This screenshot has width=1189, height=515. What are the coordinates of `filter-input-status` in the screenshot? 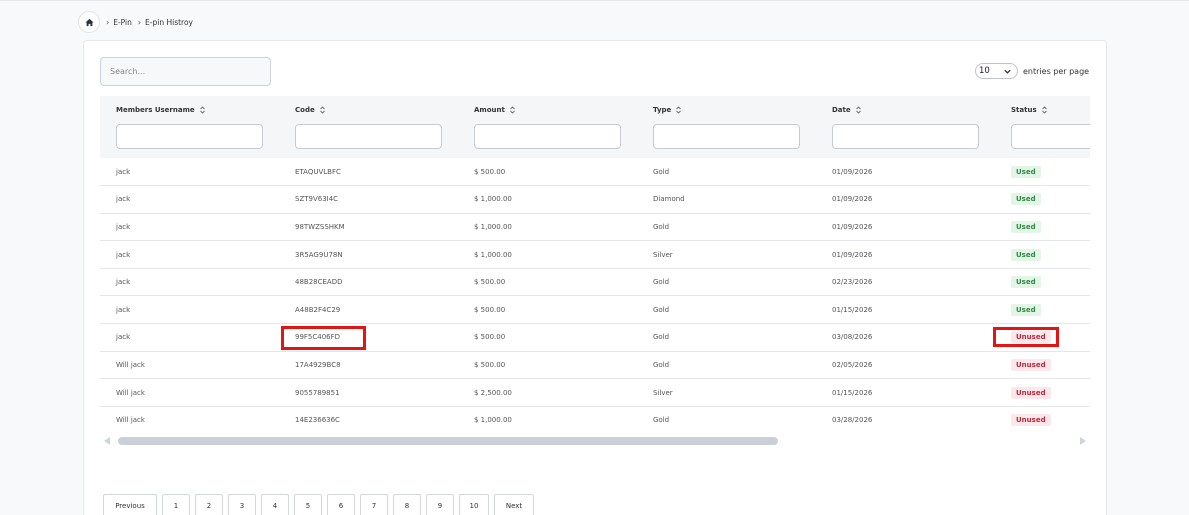 It's located at (1050, 136).